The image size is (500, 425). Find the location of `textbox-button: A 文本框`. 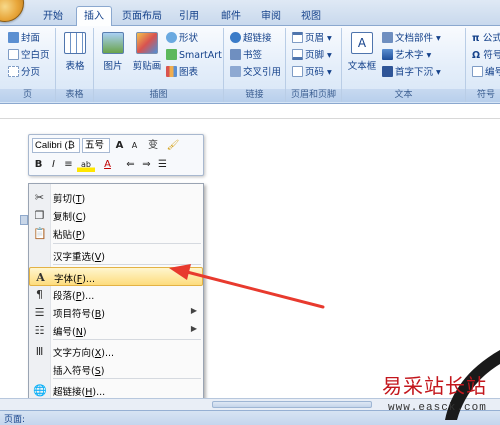

textbox-button: A 文本框 is located at coordinates (362, 52).